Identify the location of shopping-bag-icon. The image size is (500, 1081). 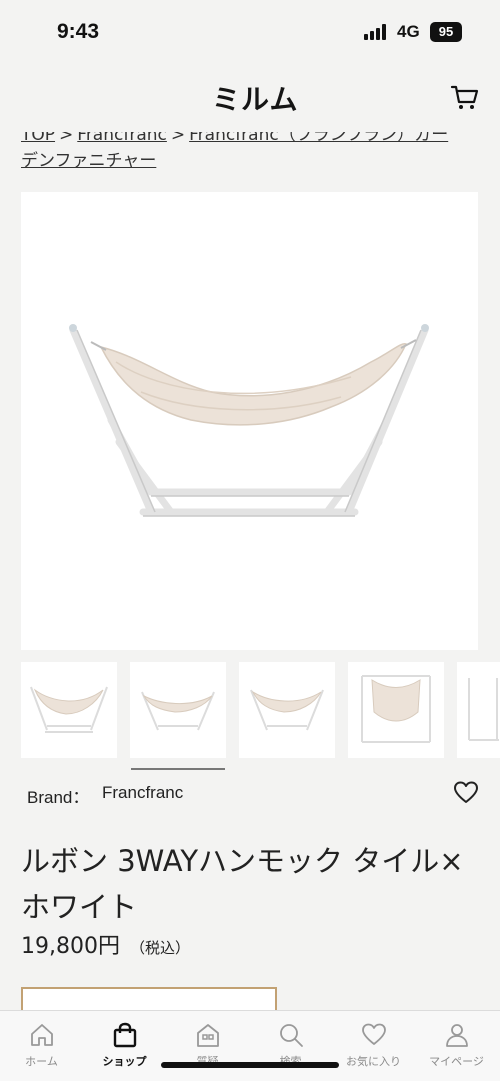
(125, 1035).